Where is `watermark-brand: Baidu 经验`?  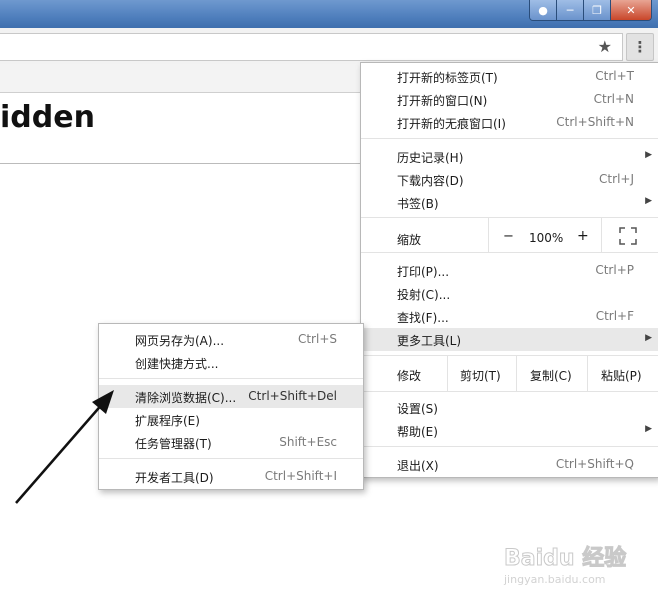
watermark-brand: Baidu 经验 is located at coordinates (565, 559).